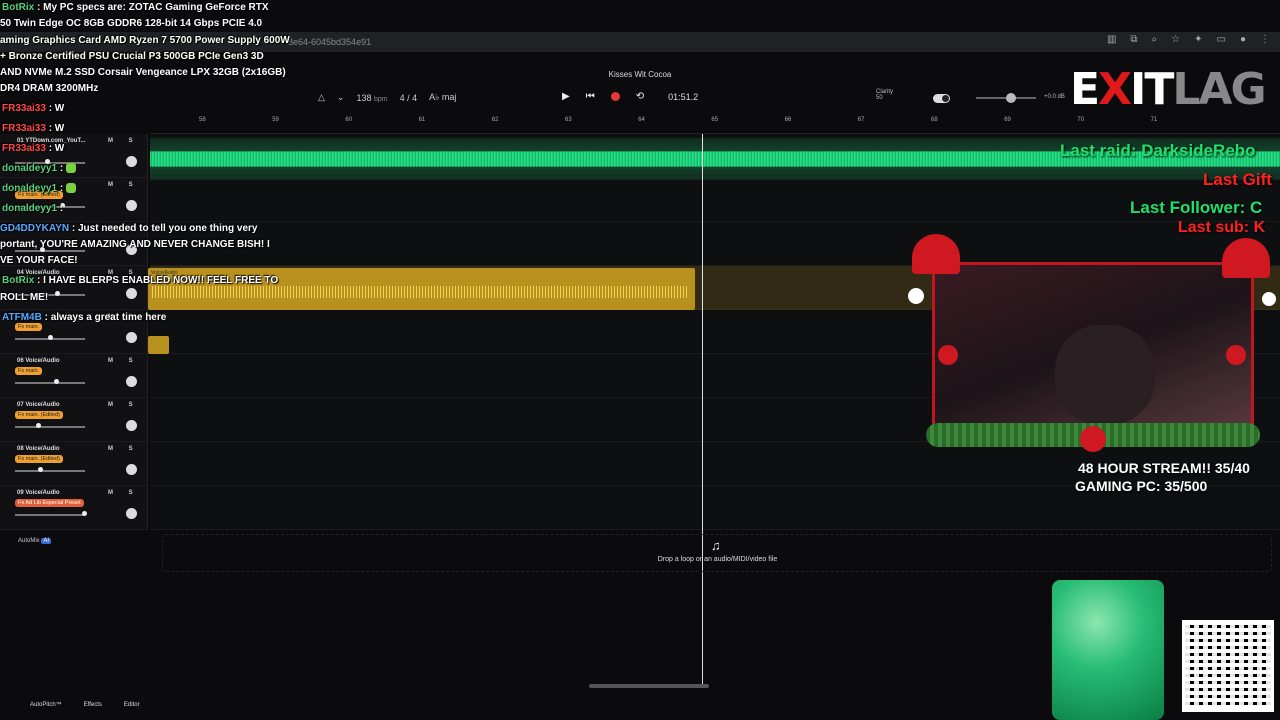  Describe the element at coordinates (38, 493) in the screenshot. I see `track-name: 09 Voice/Audio` at that location.